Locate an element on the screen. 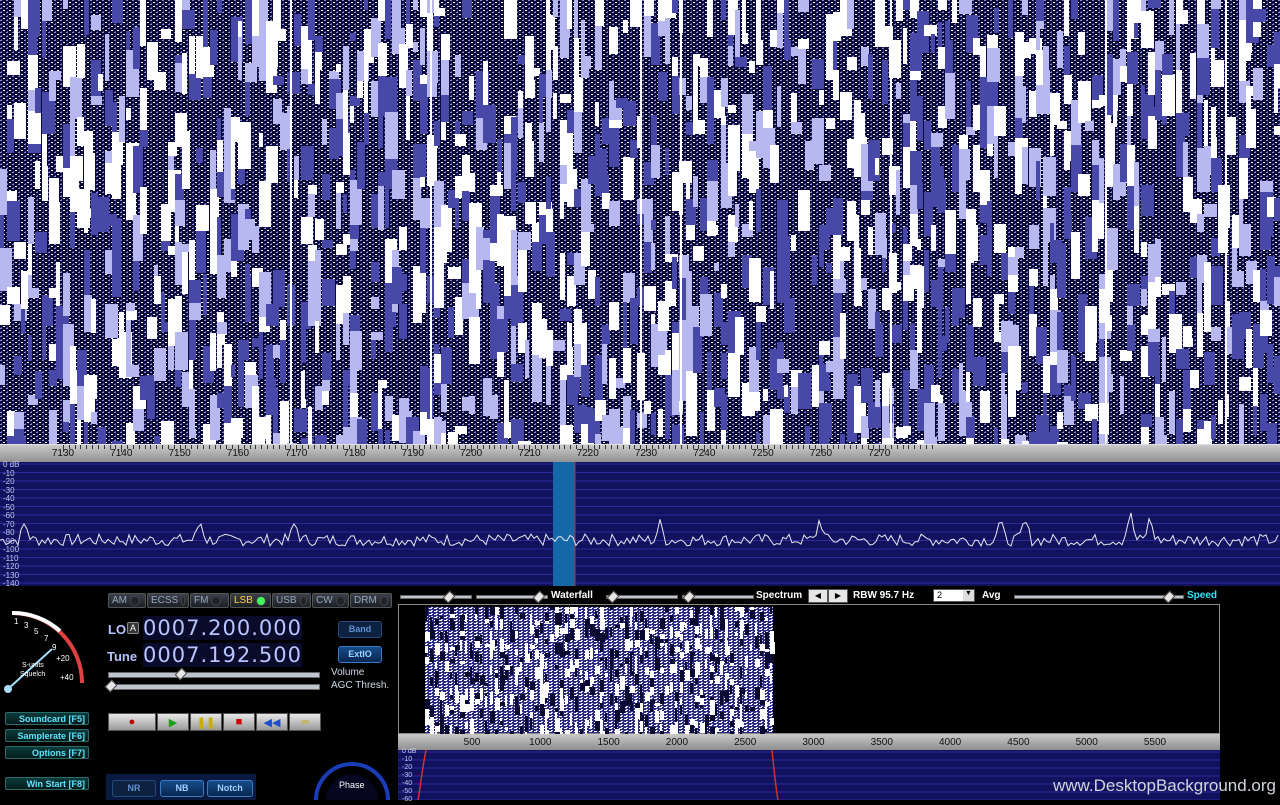 This screenshot has width=1280, height=805. mode-am-button: AM is located at coordinates (127, 600).